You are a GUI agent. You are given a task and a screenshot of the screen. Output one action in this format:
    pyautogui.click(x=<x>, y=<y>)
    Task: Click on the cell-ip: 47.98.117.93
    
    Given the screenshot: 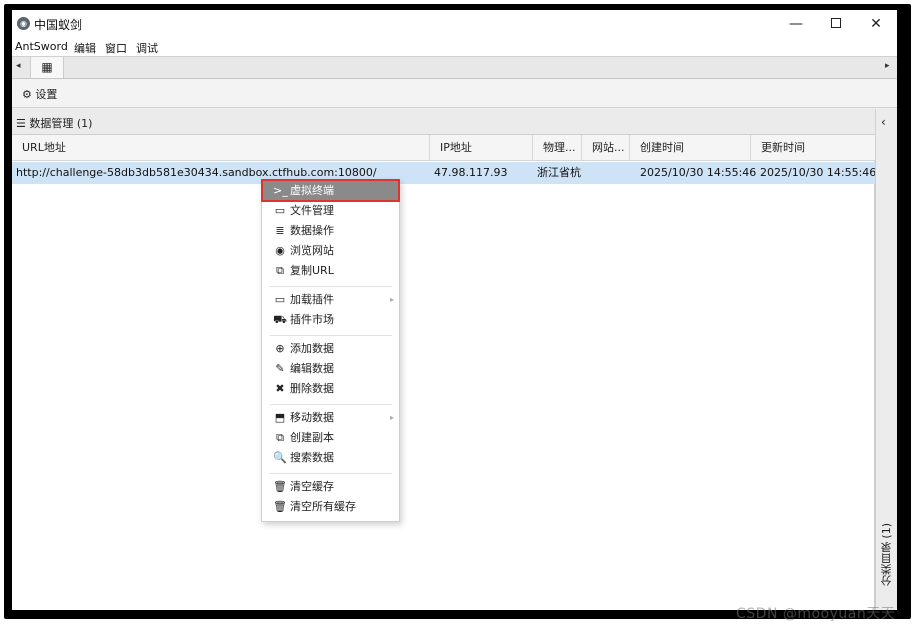 What is the action you would take?
    pyautogui.click(x=471, y=172)
    